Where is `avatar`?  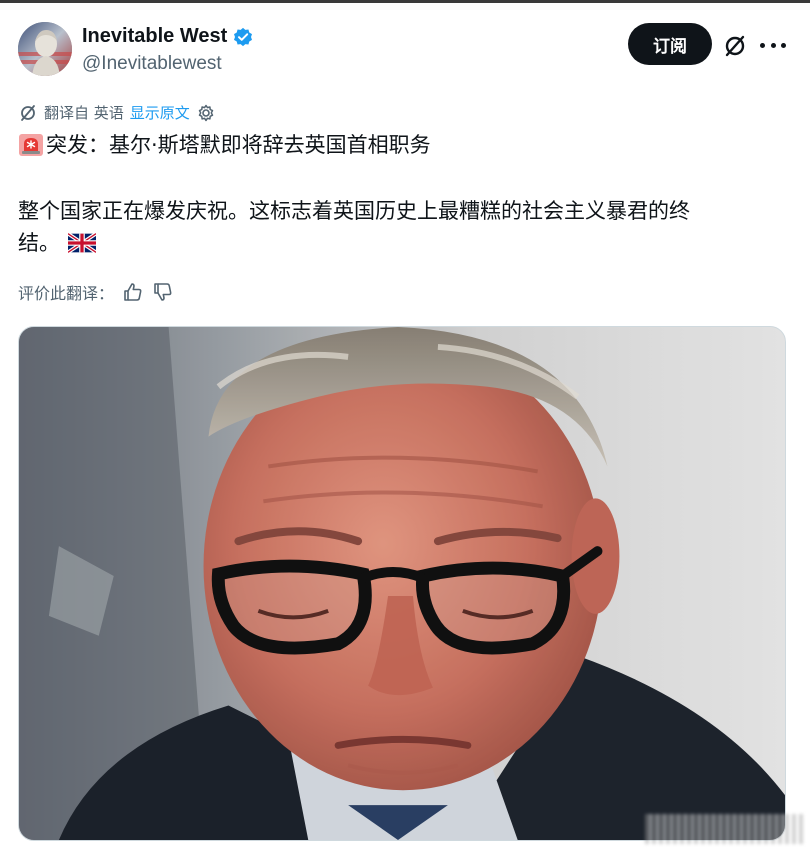 avatar is located at coordinates (45, 49).